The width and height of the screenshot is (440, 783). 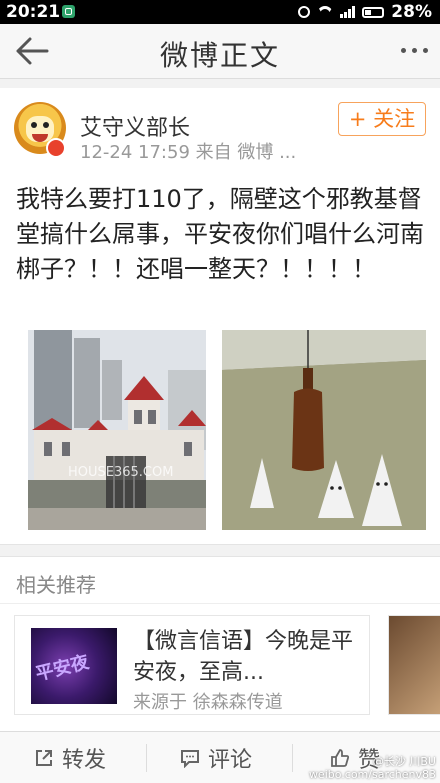 What do you see at coordinates (33, 12) in the screenshot?
I see `status-time: 20:21` at bounding box center [33, 12].